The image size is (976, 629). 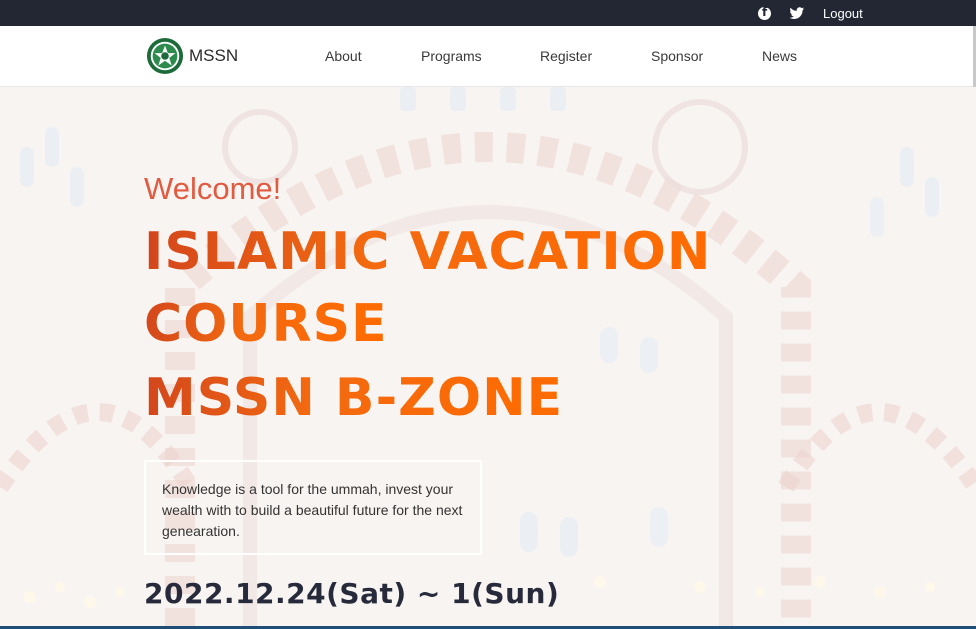 What do you see at coordinates (213, 188) in the screenshot?
I see `welcome-text: Welcome!` at bounding box center [213, 188].